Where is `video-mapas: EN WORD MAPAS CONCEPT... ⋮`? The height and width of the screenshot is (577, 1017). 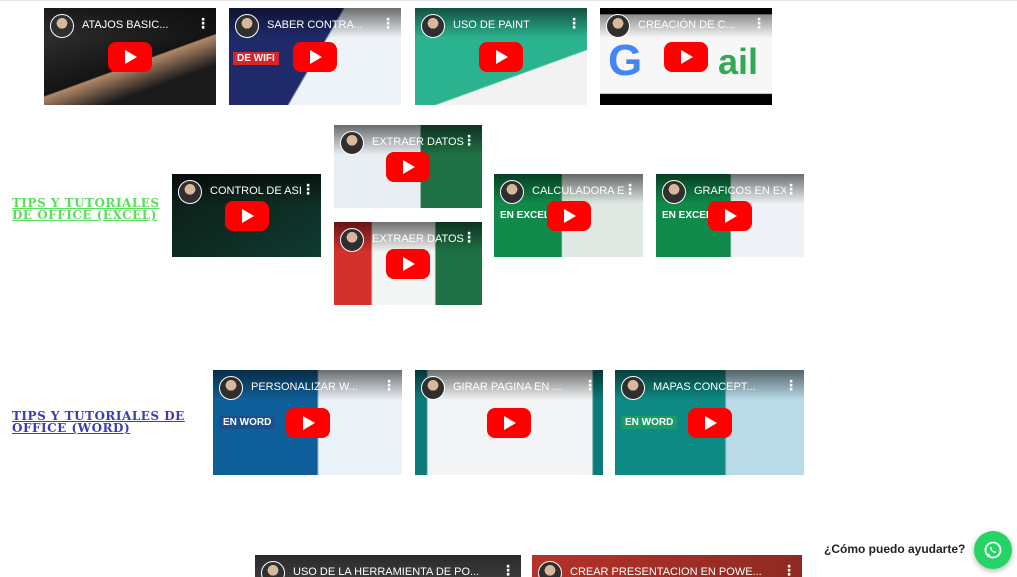 video-mapas: EN WORD MAPAS CONCEPT... ⋮ is located at coordinates (709, 422).